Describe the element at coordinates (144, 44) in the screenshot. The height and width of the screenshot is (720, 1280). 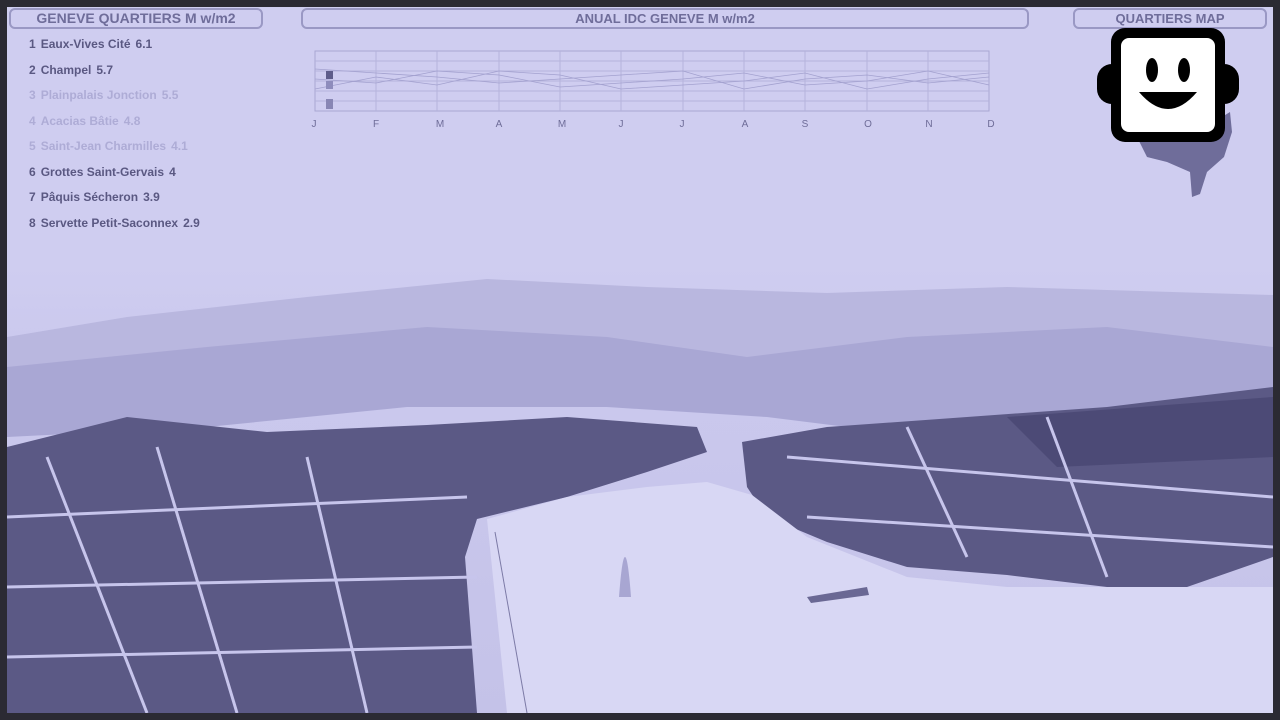
I see `quartier-value: 6.1` at that location.